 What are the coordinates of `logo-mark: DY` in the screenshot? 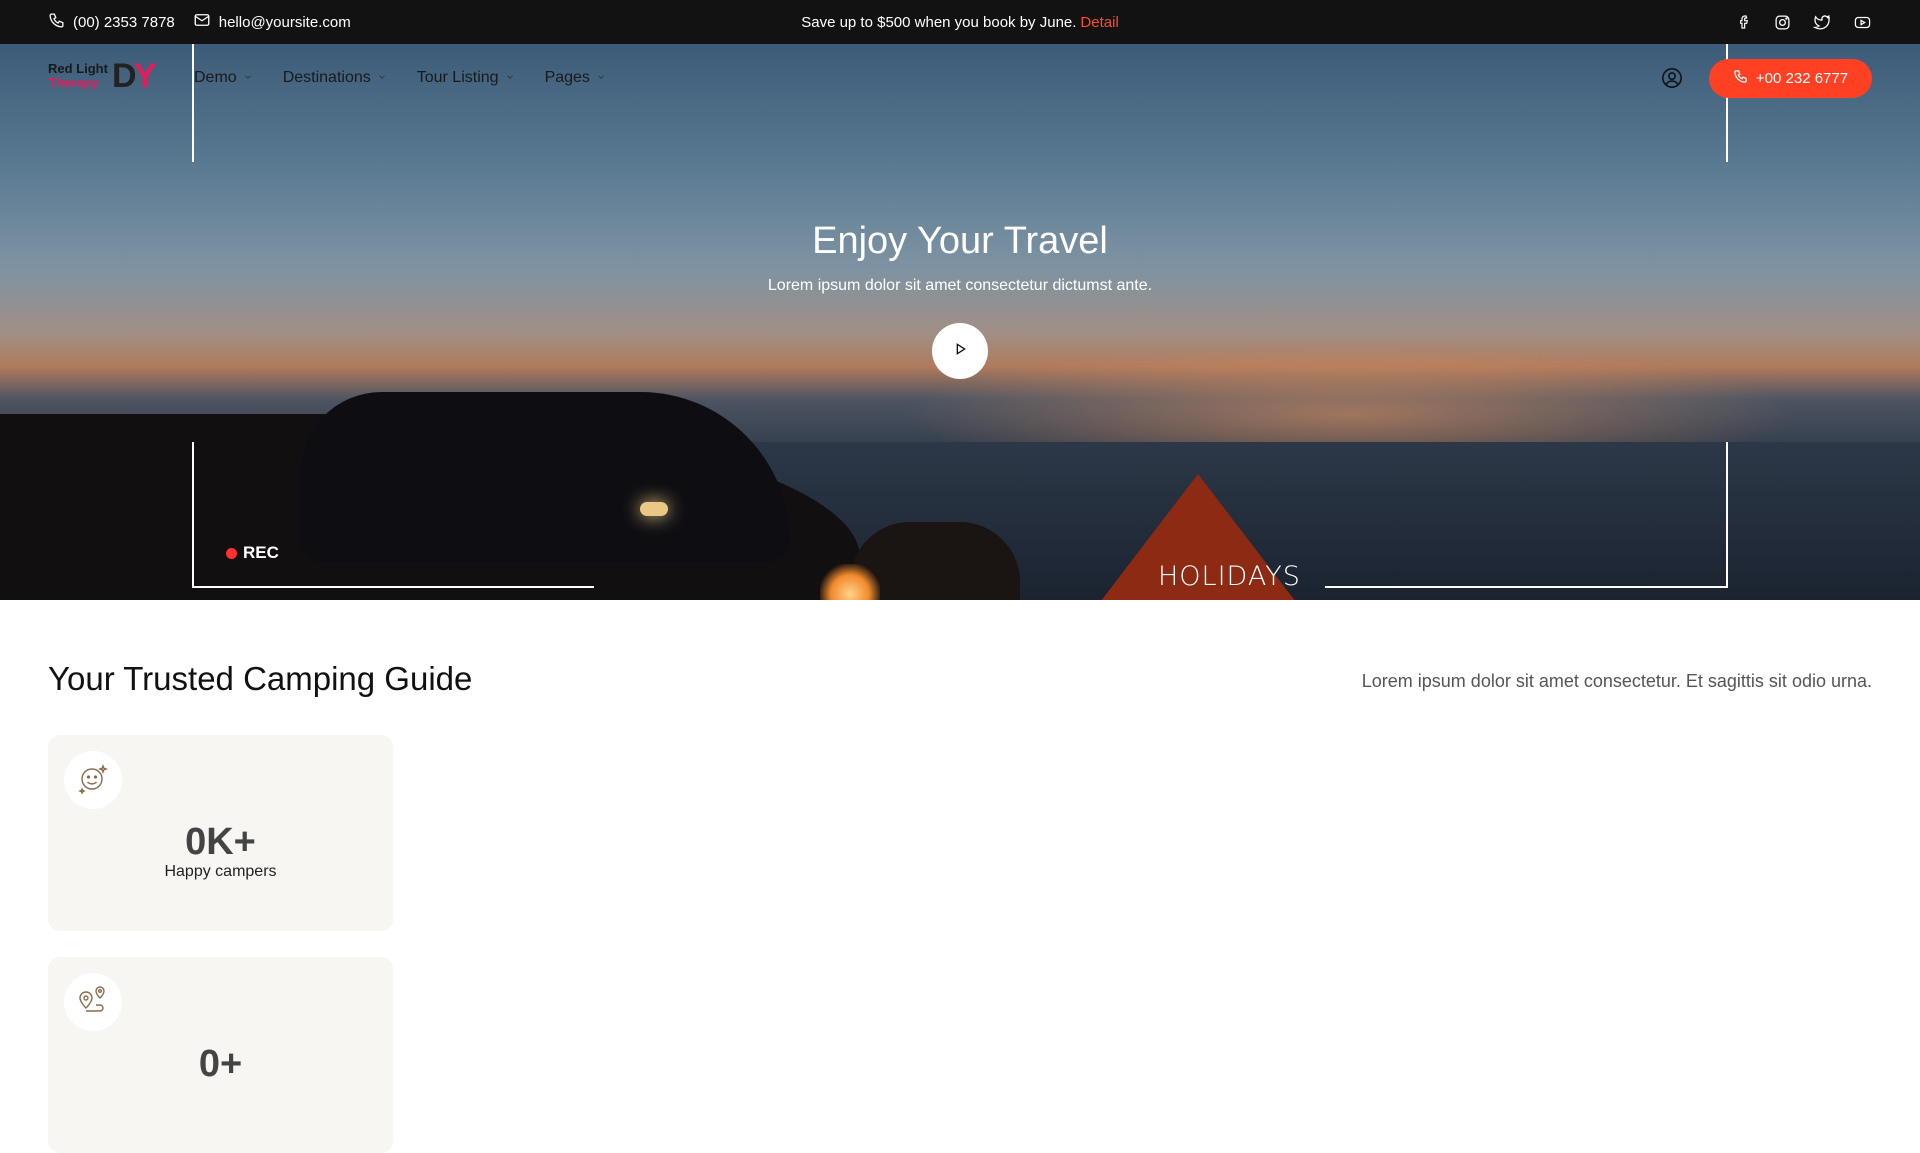 It's located at (134, 76).